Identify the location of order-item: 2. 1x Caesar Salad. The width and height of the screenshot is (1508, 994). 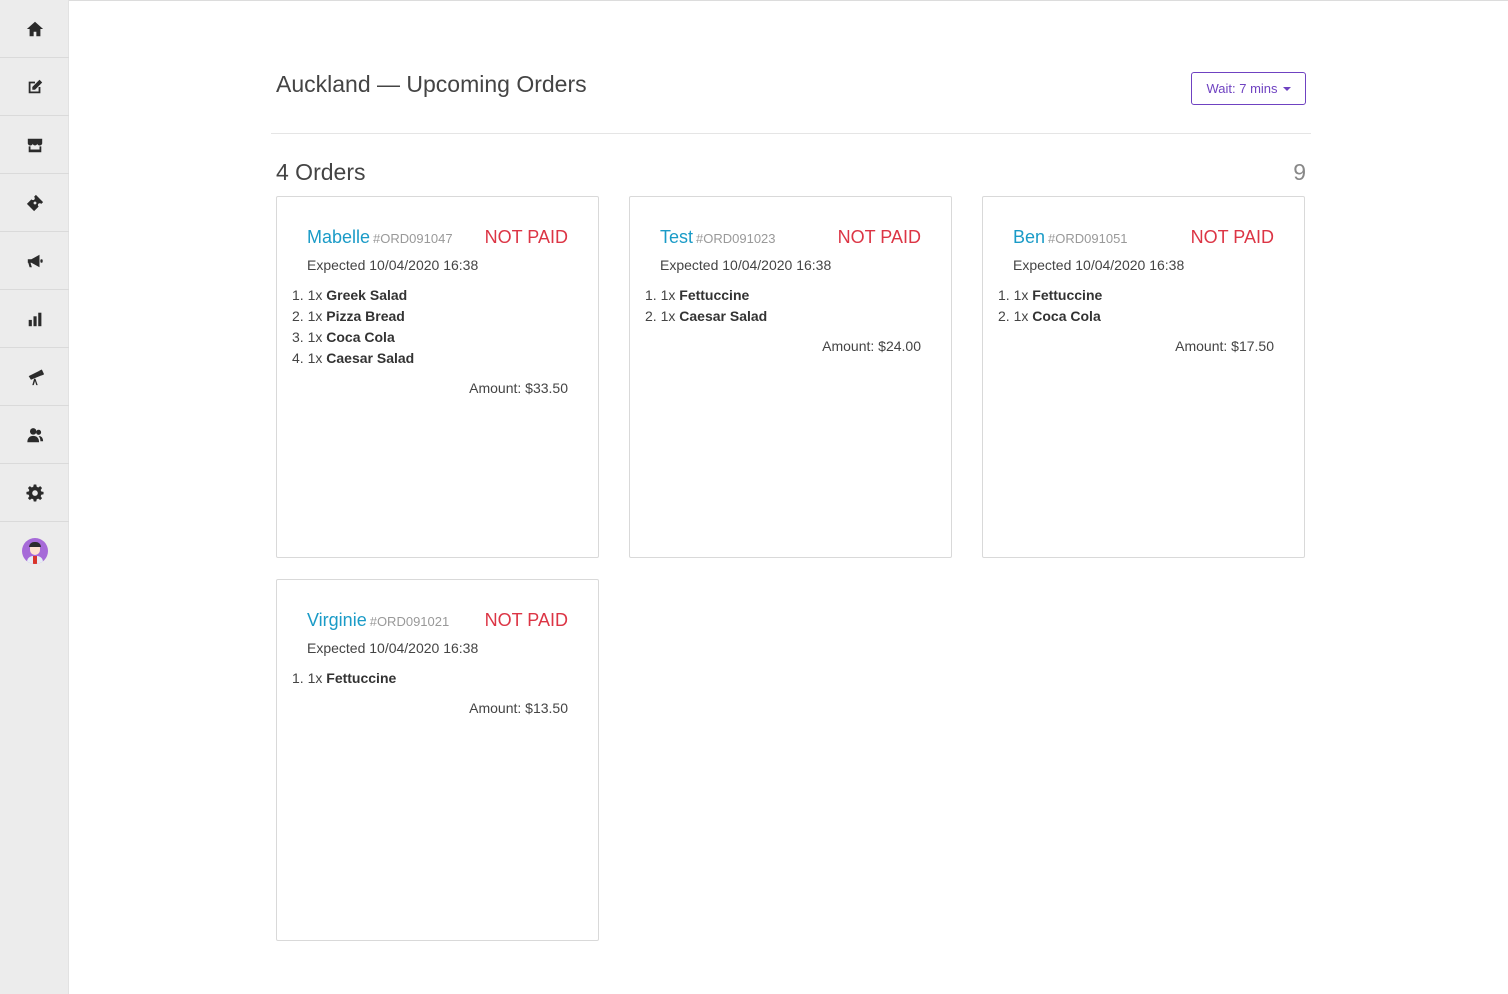
(706, 316).